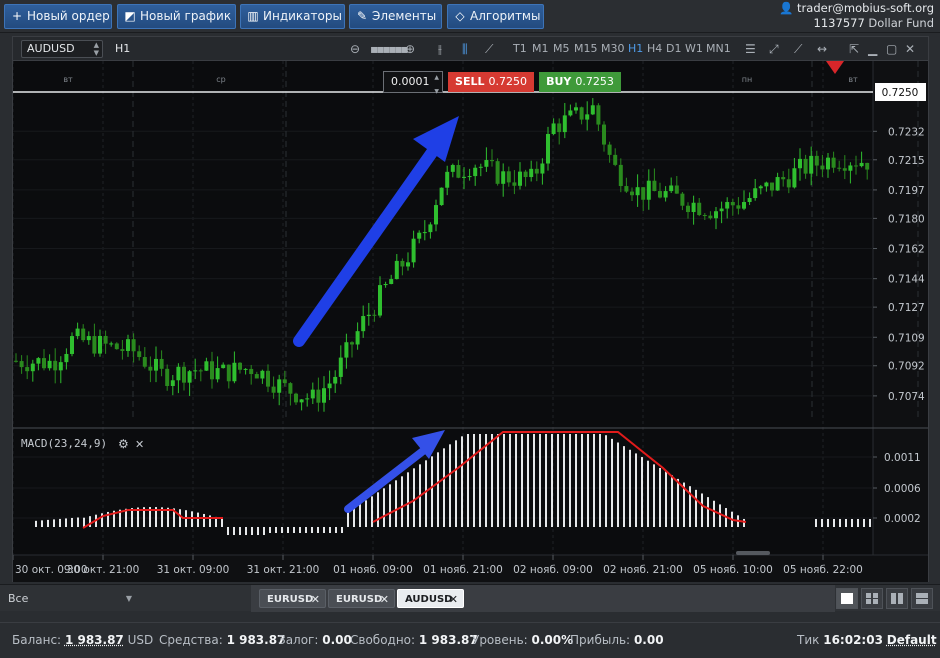 This screenshot has width=940, height=658. I want to click on account-email: trader@mobius-soft.org, so click(865, 8).